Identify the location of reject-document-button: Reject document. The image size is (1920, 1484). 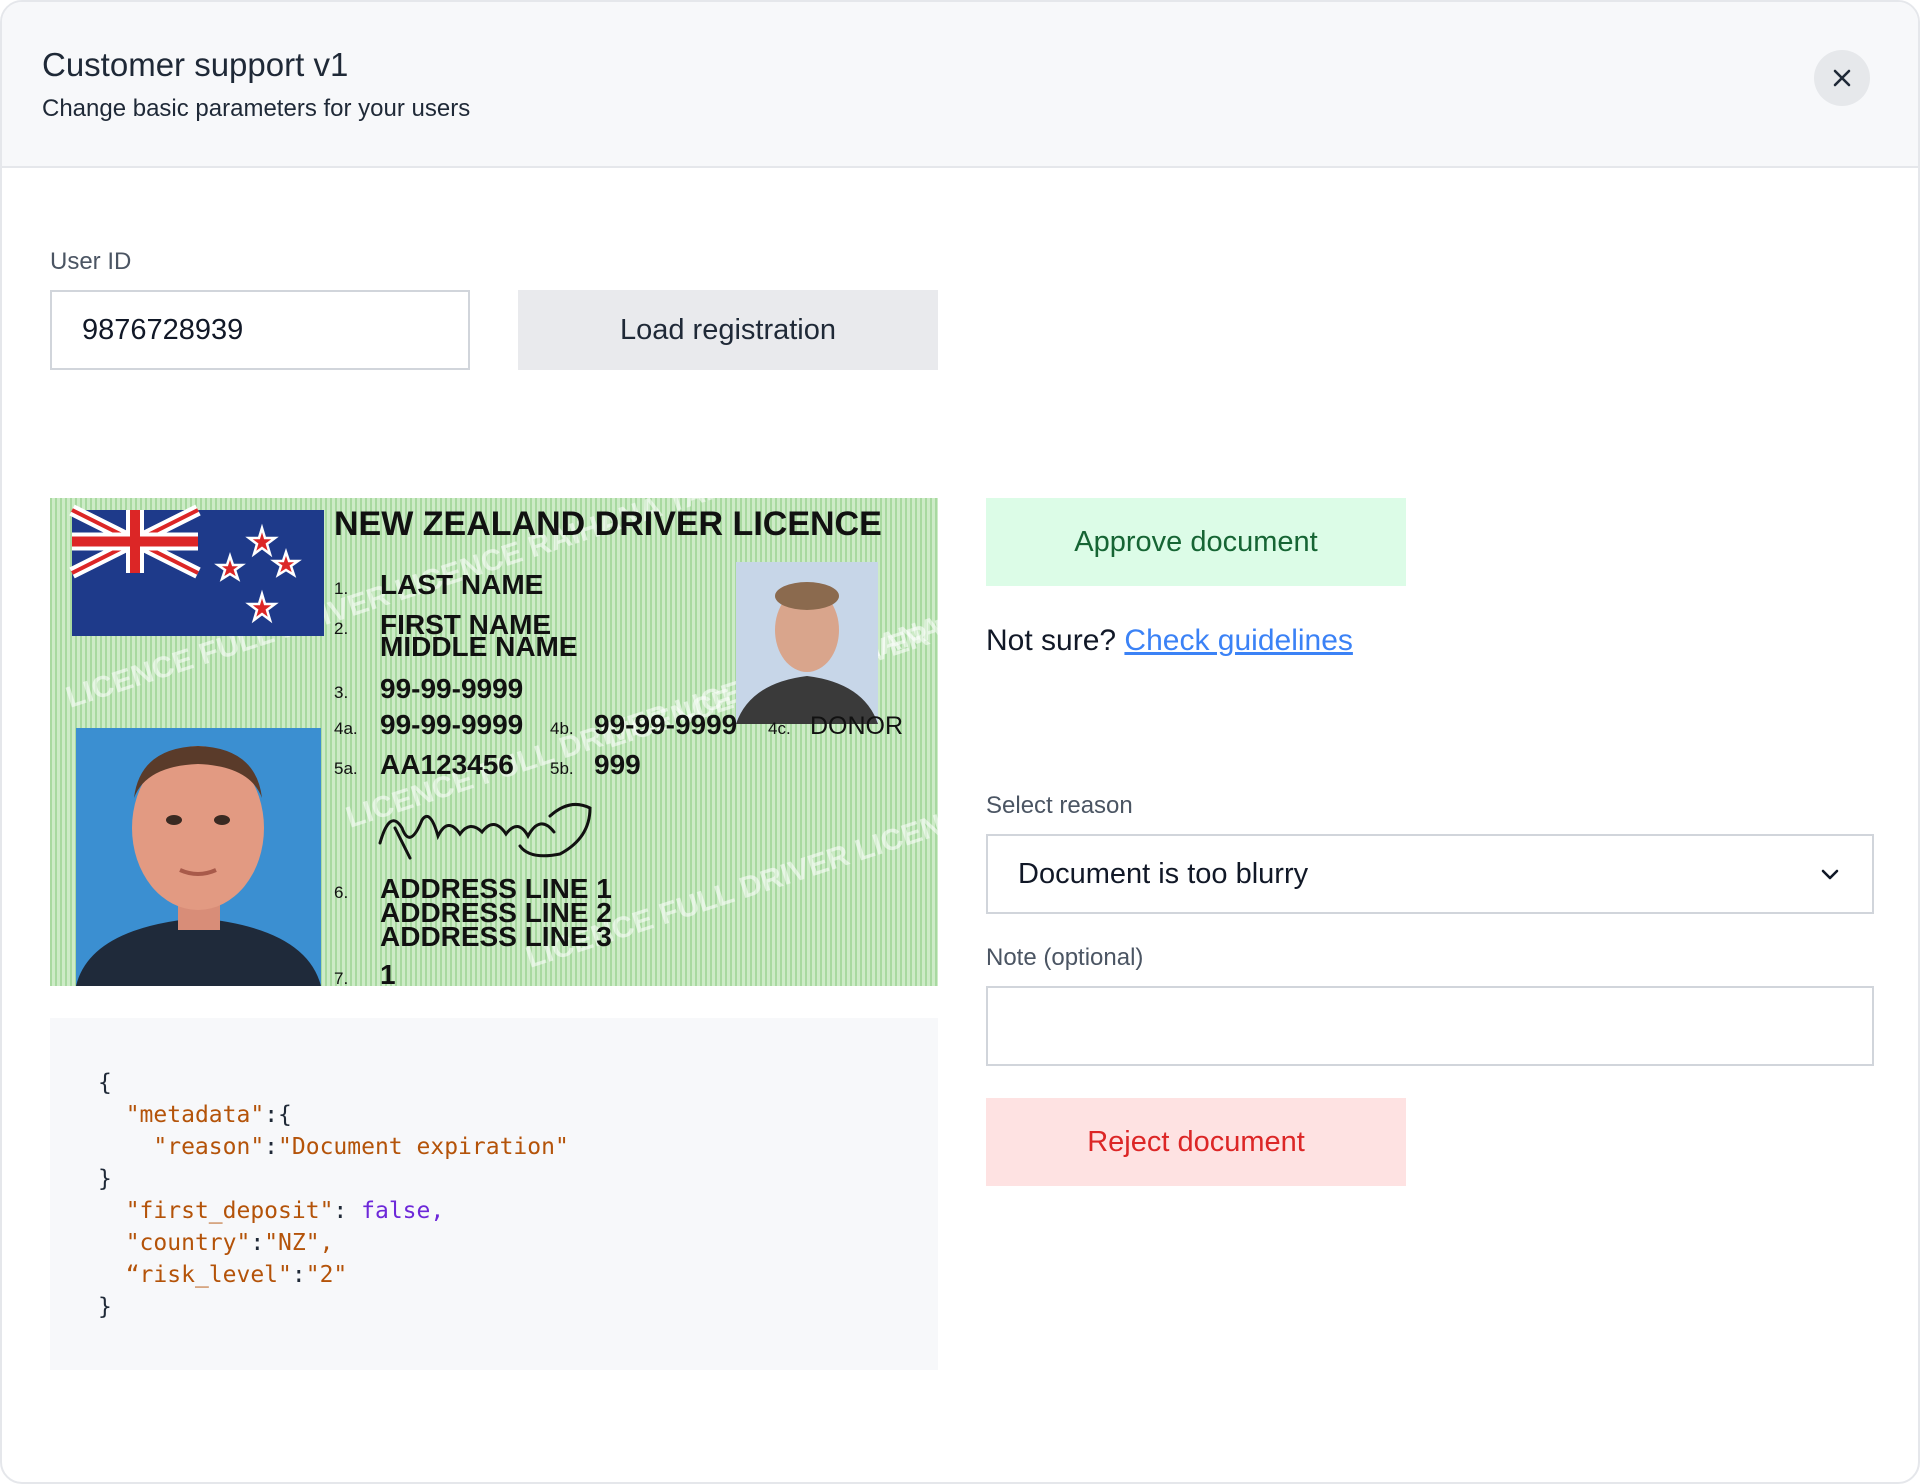
(1196, 1142).